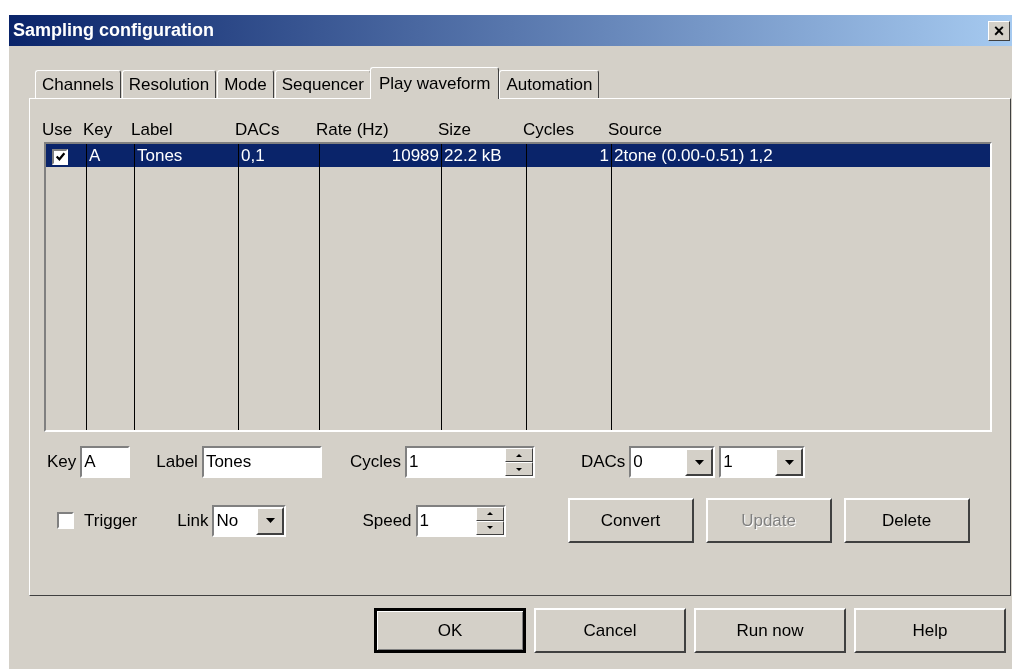 This screenshot has height=669, width=1012. I want to click on tab: Play waveform, so click(434, 83).